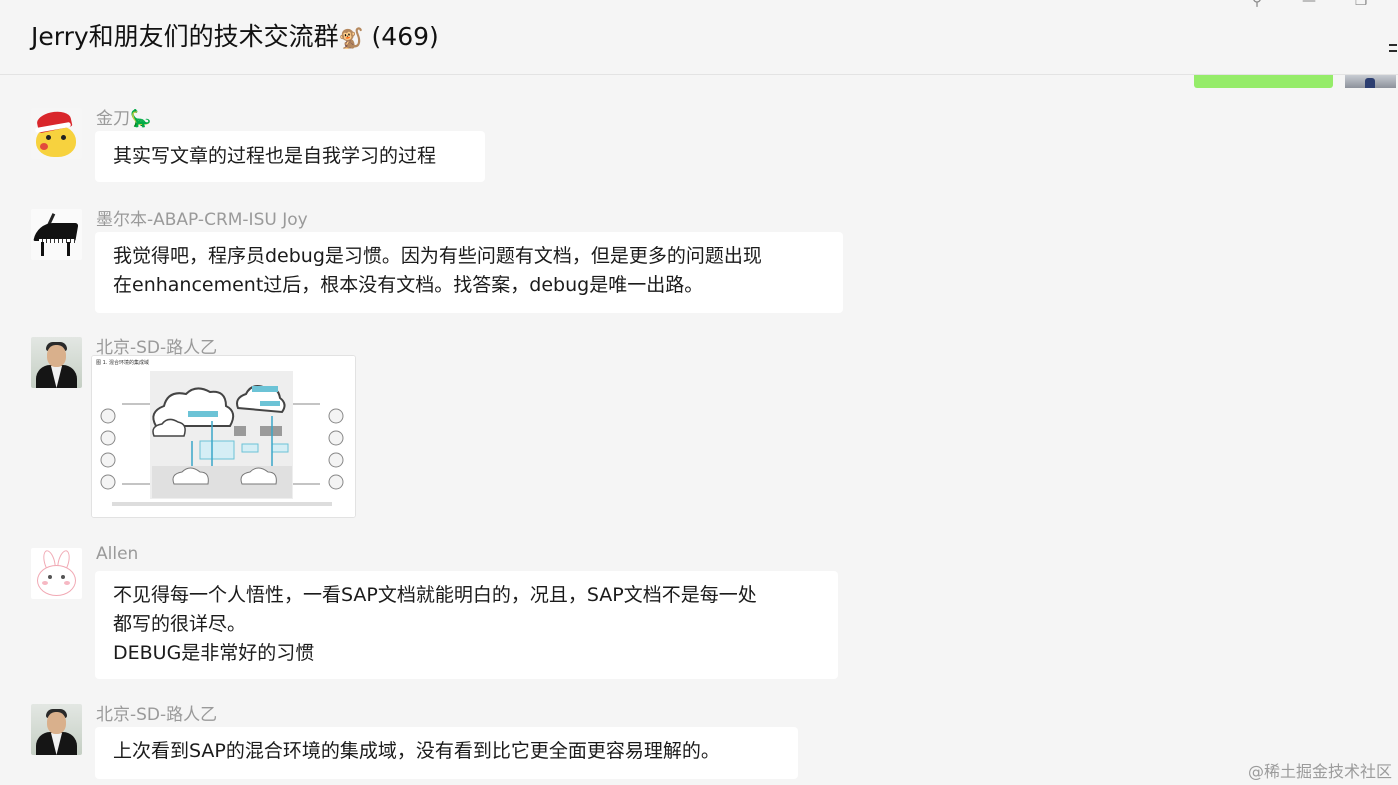 This screenshot has height=785, width=1398. What do you see at coordinates (141, 119) in the screenshot?
I see `dinosaur-emoji-icon: 🦕` at bounding box center [141, 119].